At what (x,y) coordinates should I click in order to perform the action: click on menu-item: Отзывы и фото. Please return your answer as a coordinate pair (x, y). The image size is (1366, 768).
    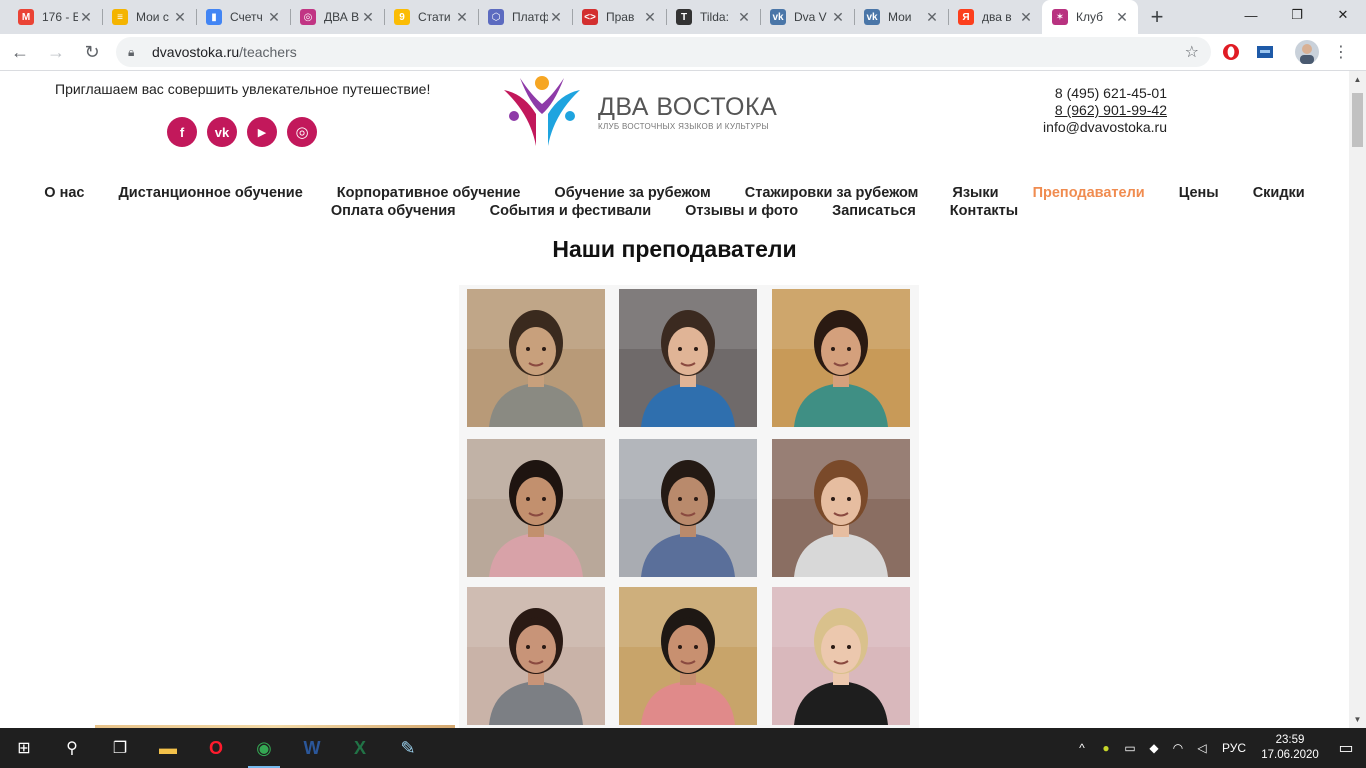
    Looking at the image, I should click on (741, 211).